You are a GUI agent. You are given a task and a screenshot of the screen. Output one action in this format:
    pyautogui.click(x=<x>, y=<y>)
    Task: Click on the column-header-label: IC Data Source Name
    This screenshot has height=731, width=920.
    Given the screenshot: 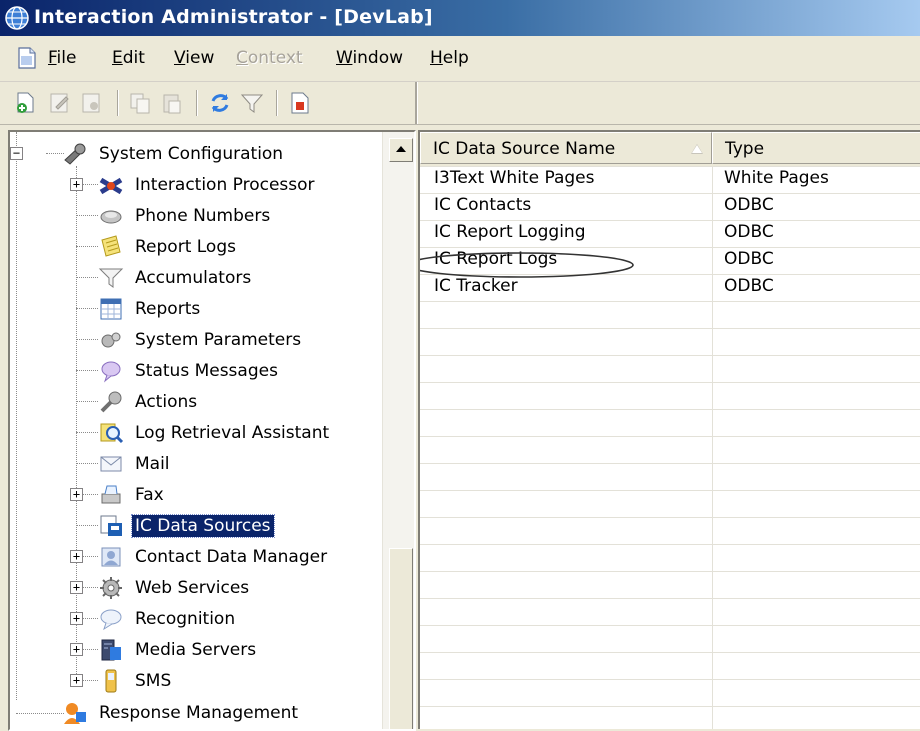 What is the action you would take?
    pyautogui.click(x=524, y=149)
    